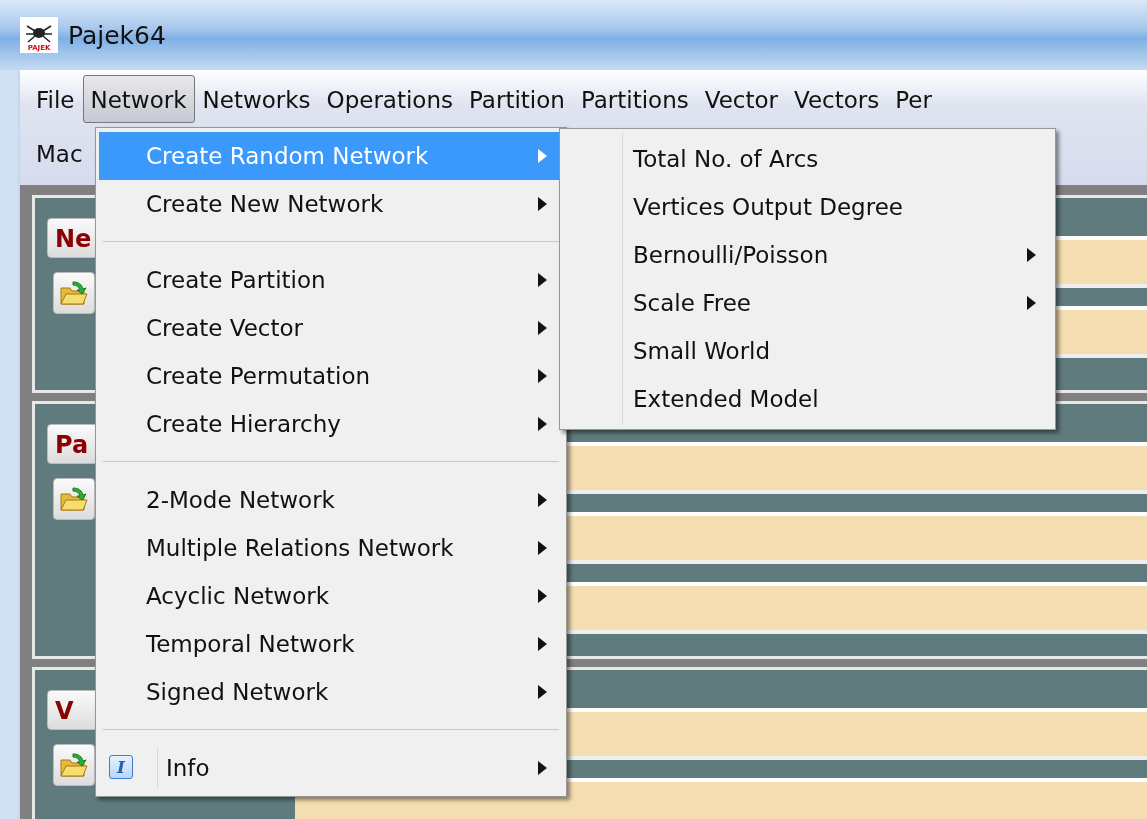  Describe the element at coordinates (913, 99) in the screenshot. I see `menu-bar-item: Per` at that location.